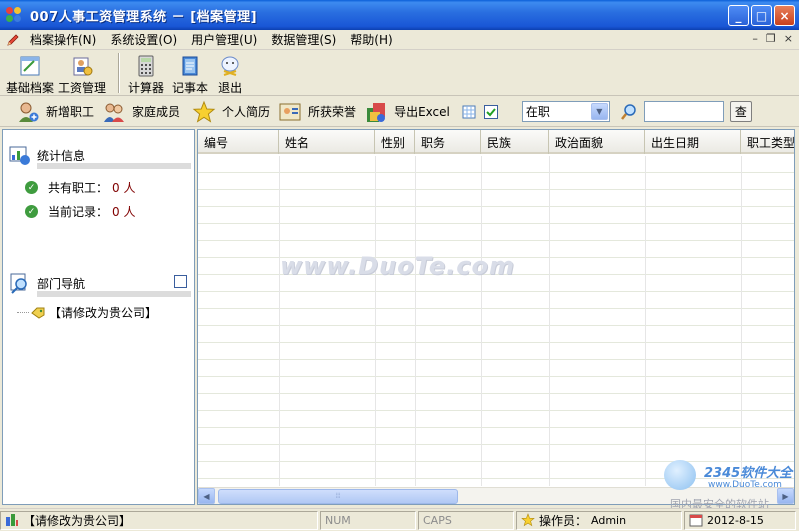 The width and height of the screenshot is (799, 531). Describe the element at coordinates (740, 520) in the screenshot. I see `status-date: 2012-8-15` at that location.